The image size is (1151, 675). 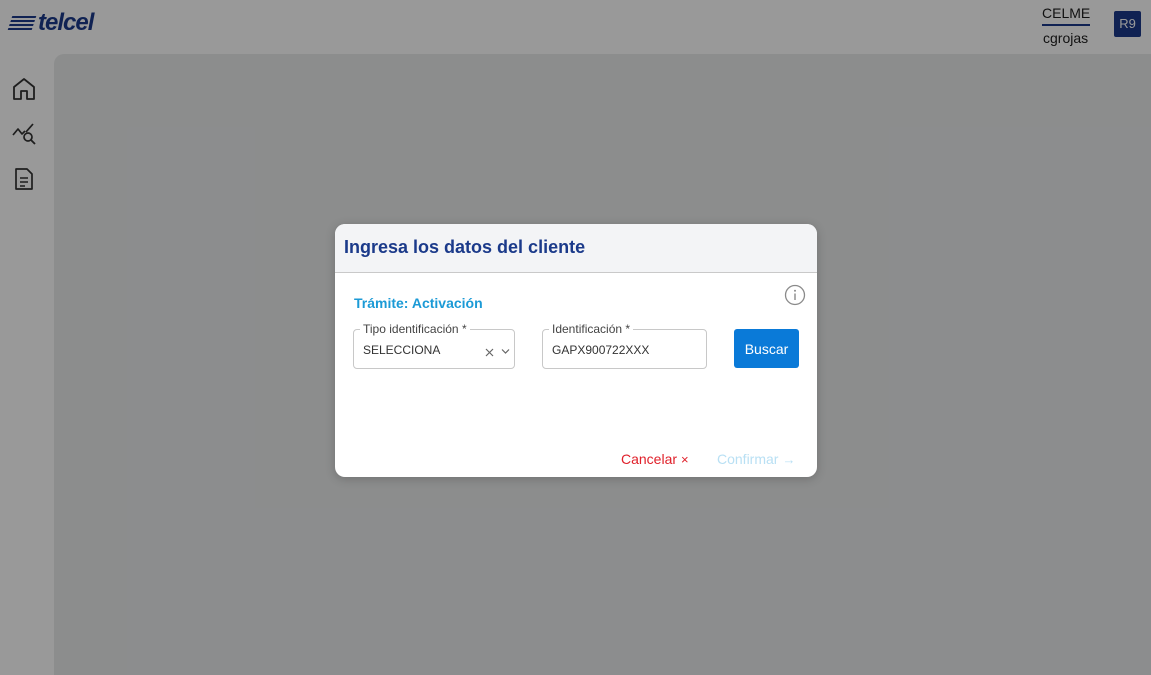 What do you see at coordinates (685, 459) in the screenshot?
I see `close-icon: ×` at bounding box center [685, 459].